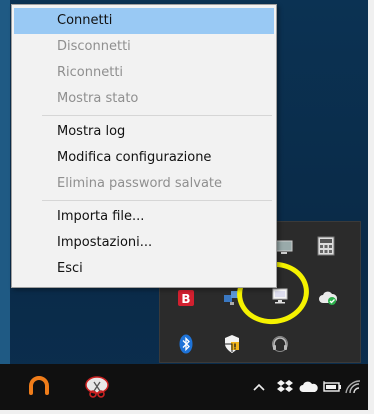 Image resolution: width=374 pixels, height=414 pixels. What do you see at coordinates (144, 47) in the screenshot?
I see `menu-item-disconnetti: Disconnetti` at bounding box center [144, 47].